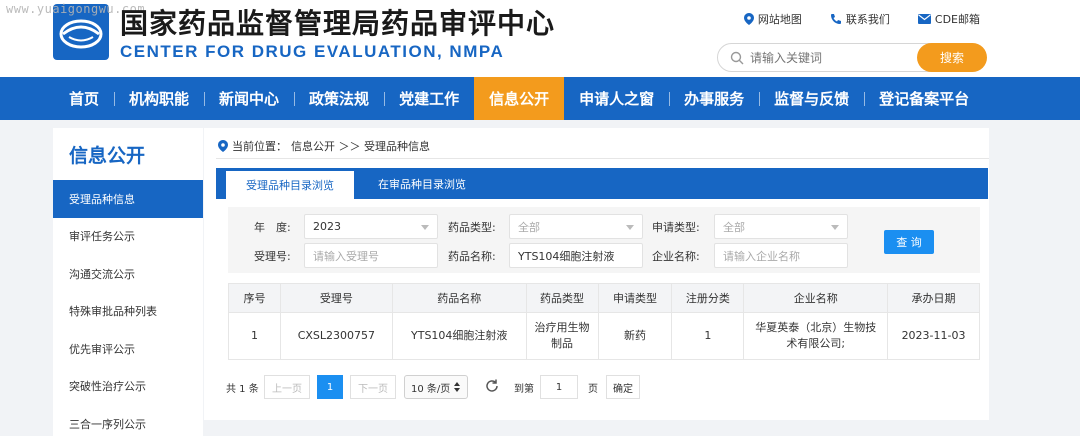 This screenshot has width=1080, height=436. What do you see at coordinates (714, 98) in the screenshot?
I see `nav-item-7: 办事服务` at bounding box center [714, 98].